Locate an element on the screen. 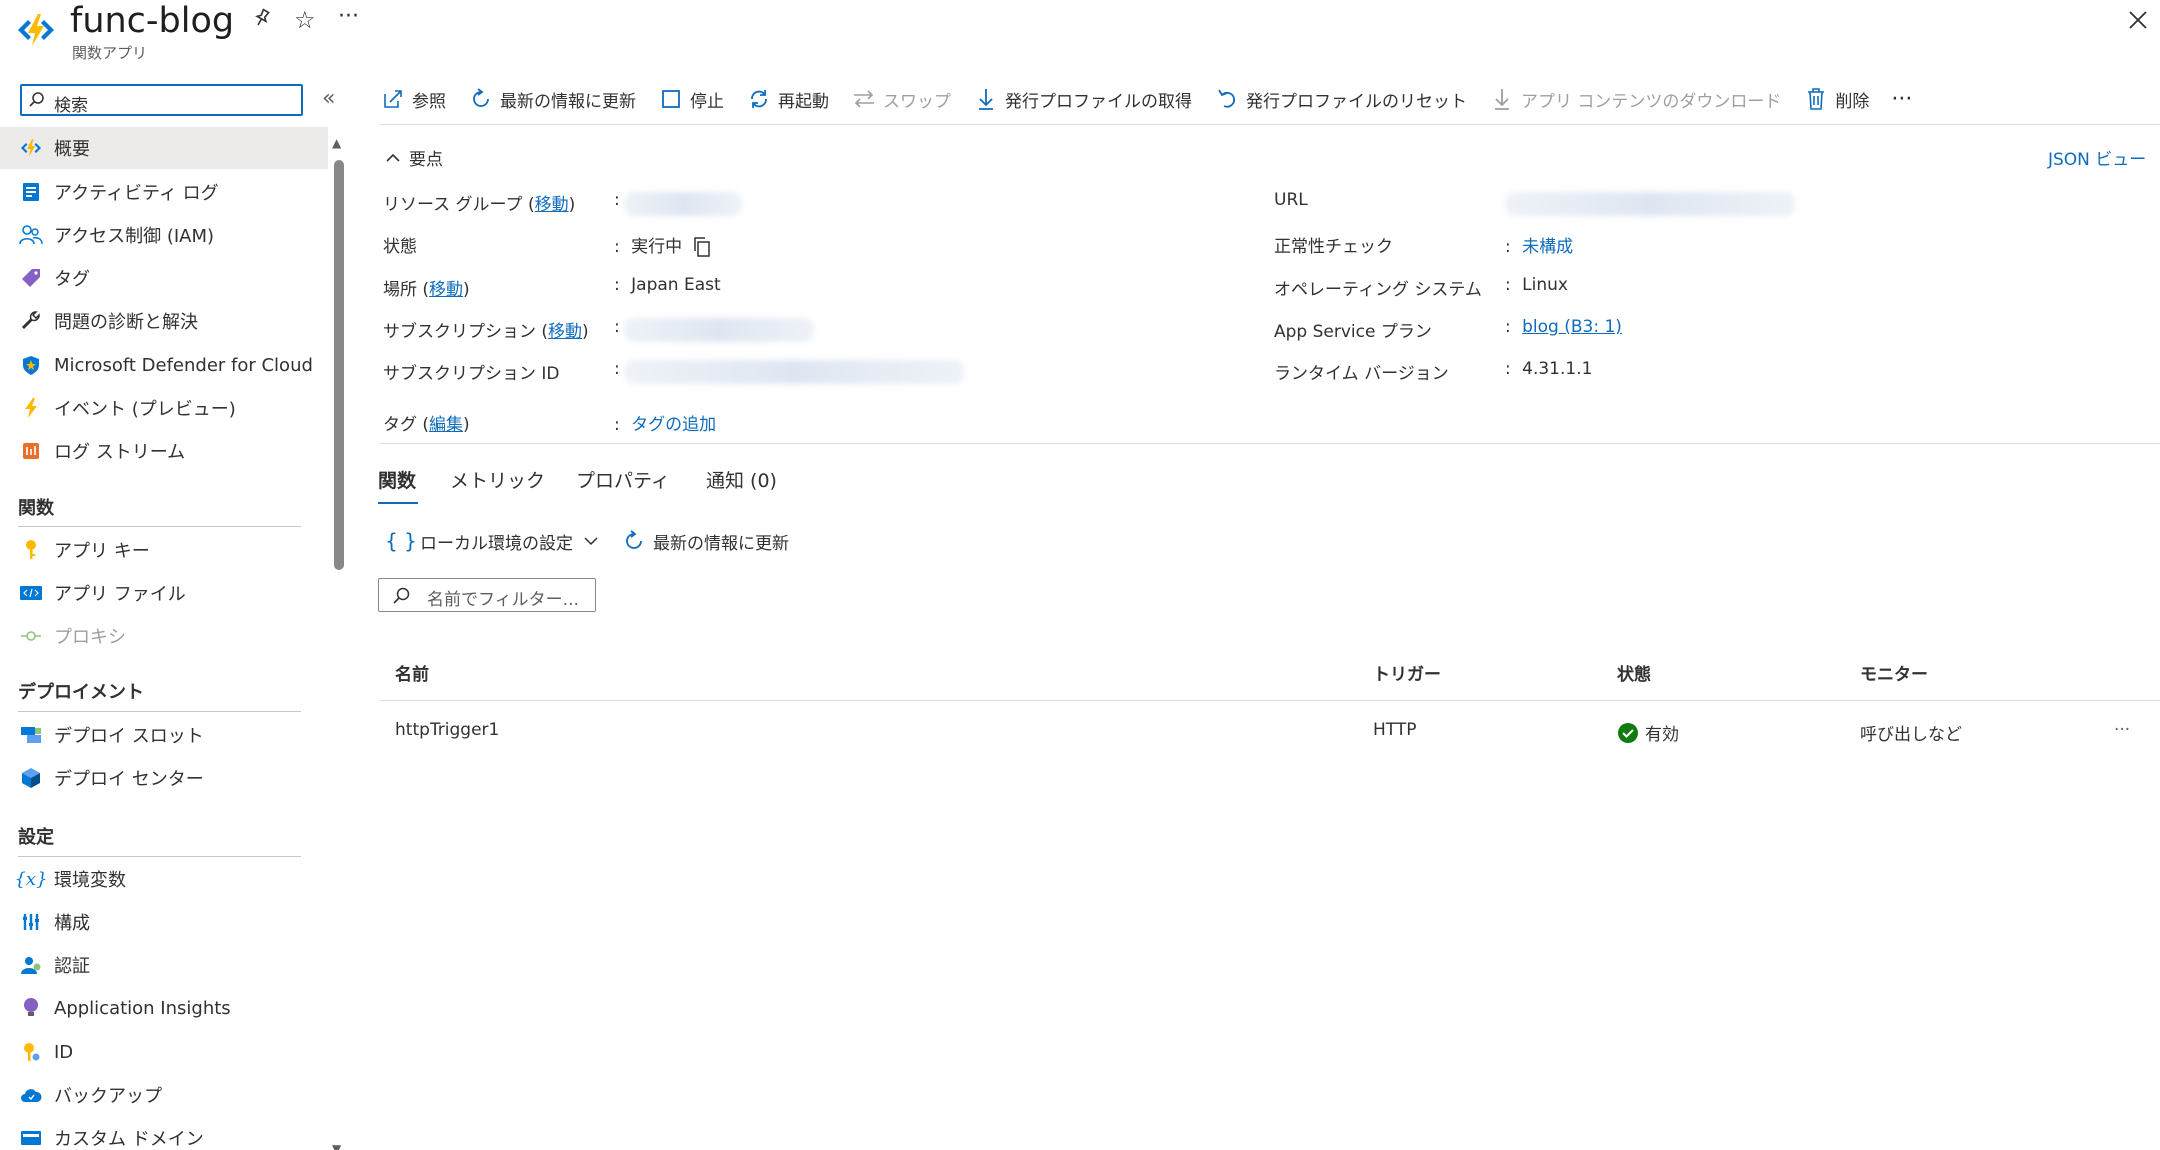 The image size is (2160, 1150). sidebar-item-app-files: アプリ ファイル is located at coordinates (164, 593).